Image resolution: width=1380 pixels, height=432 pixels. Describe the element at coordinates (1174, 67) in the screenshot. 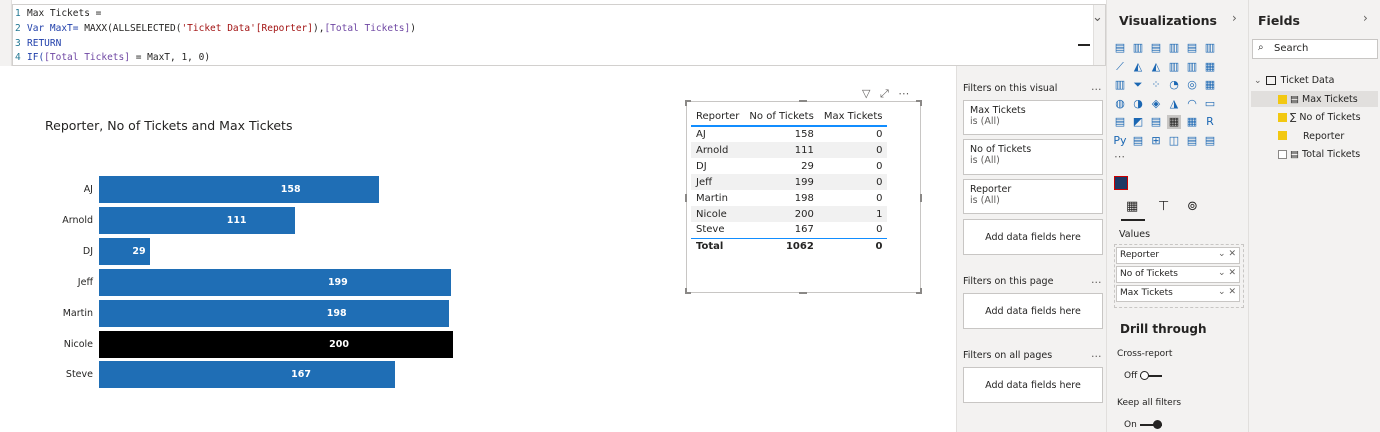

I see `line-column-chart-icon: ▥` at that location.